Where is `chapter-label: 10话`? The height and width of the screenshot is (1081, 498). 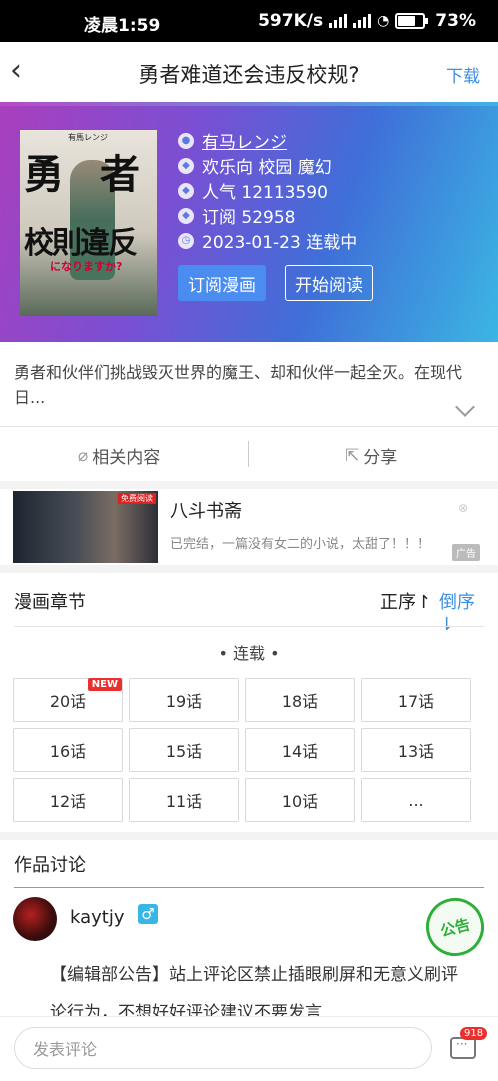 chapter-label: 10话 is located at coordinates (300, 801).